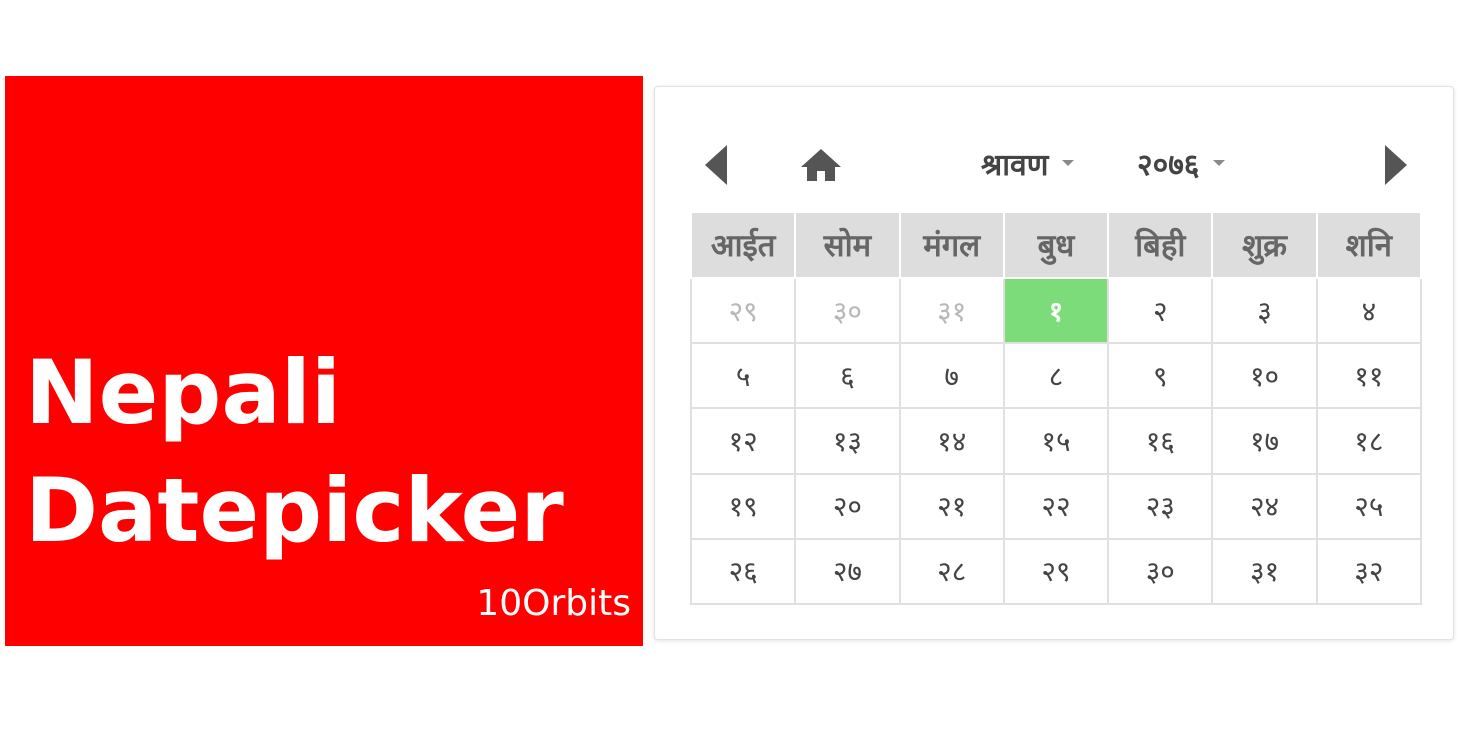 The image size is (1468, 743). Describe the element at coordinates (951, 441) in the screenshot. I see `calendar-day-cell: १४` at that location.